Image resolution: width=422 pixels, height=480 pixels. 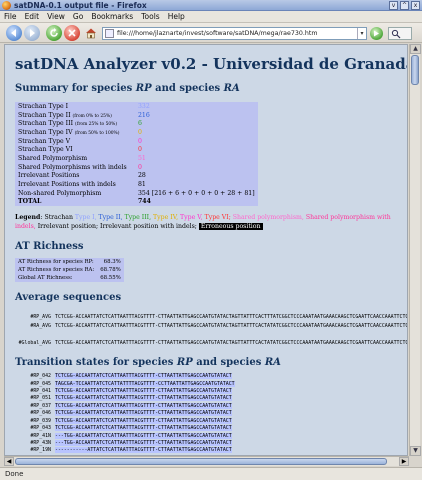 I want to click on horizontal-scrollbar: ◀ ▶, so click(x=206, y=461).